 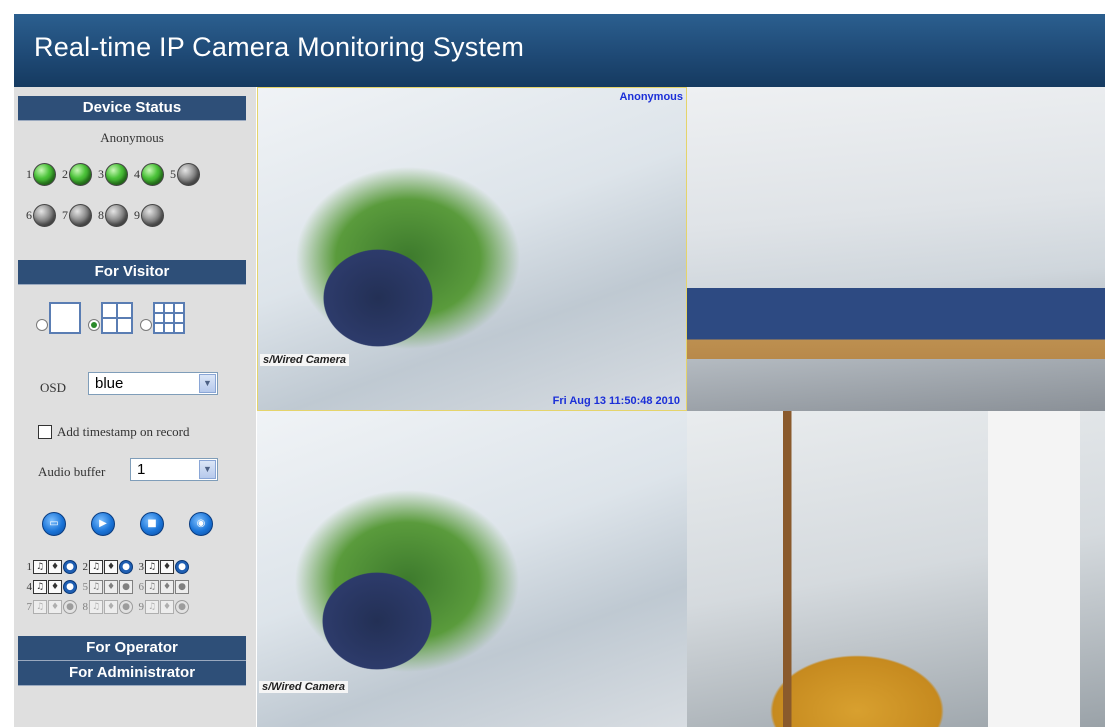 I want to click on playback-controls: ▭ ▶ ■ ◉, so click(x=127, y=524).